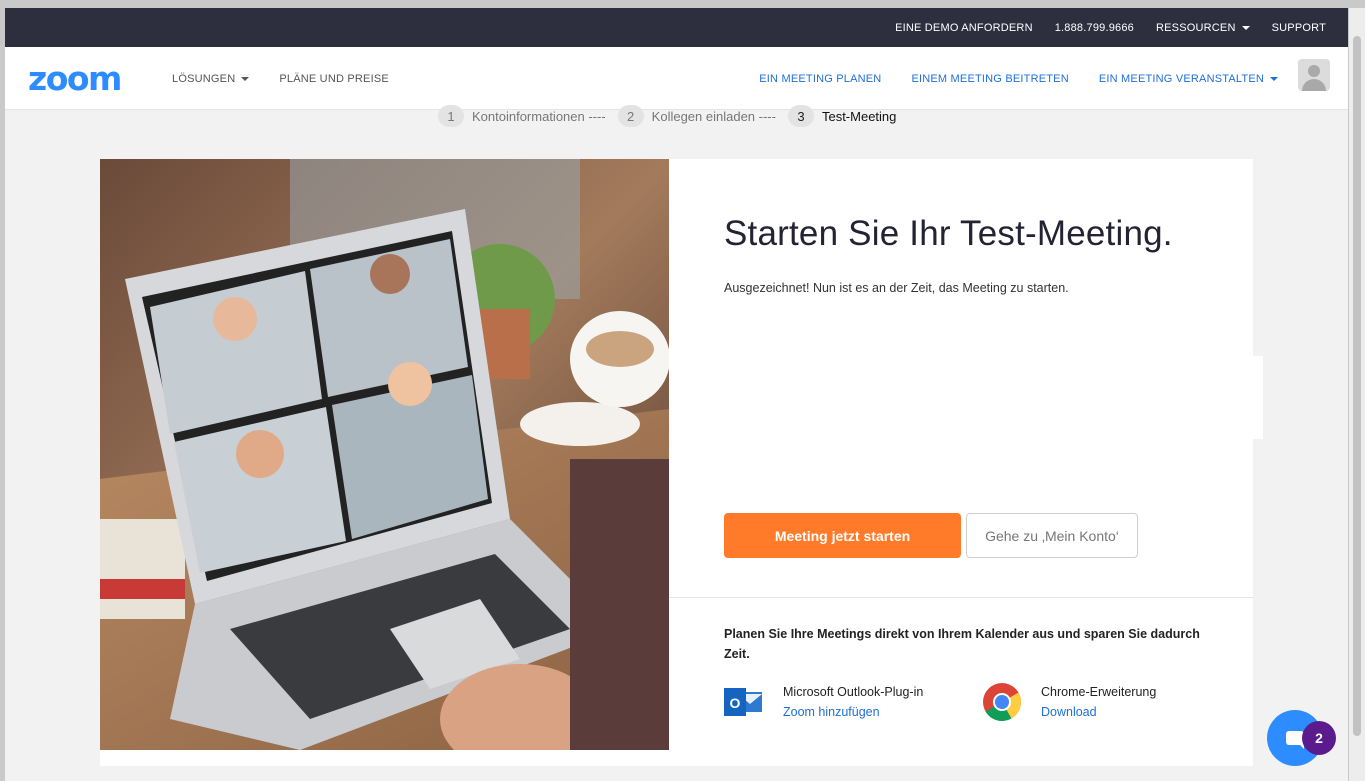 Image resolution: width=1365 pixels, height=781 pixels. Describe the element at coordinates (1188, 79) in the screenshot. I see `host-meeting-menu: EIN MEETING VERANSTALTEN` at that location.